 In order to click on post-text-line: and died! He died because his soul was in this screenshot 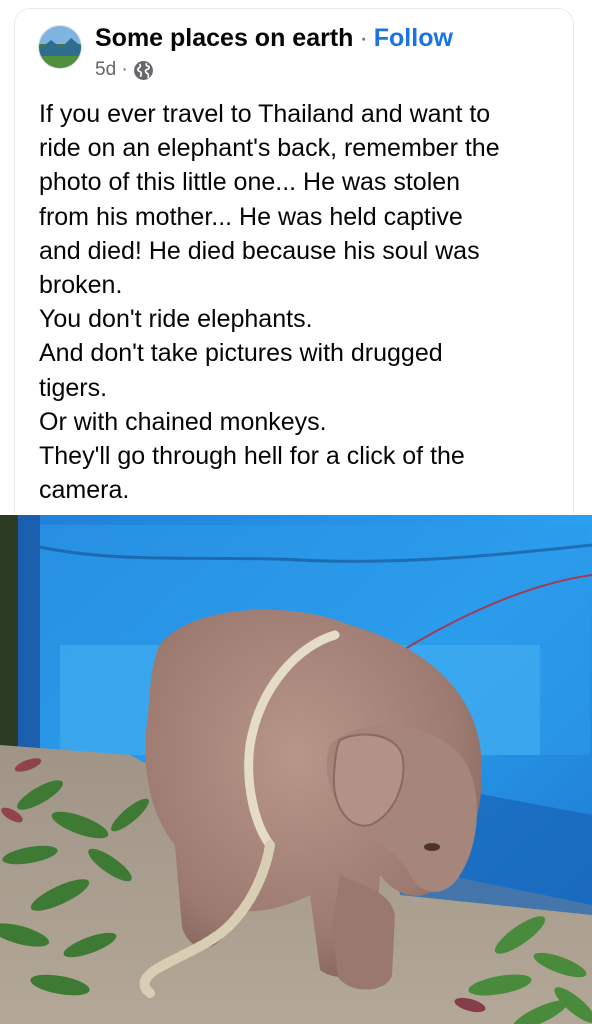, I will do `click(259, 250)`.